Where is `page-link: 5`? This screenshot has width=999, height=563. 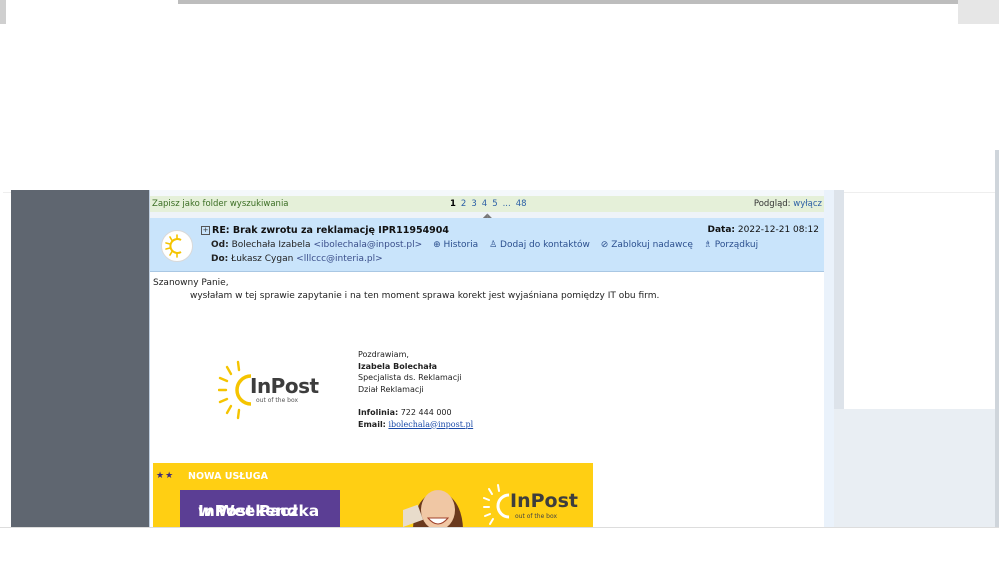
page-link: 5 is located at coordinates (494, 204).